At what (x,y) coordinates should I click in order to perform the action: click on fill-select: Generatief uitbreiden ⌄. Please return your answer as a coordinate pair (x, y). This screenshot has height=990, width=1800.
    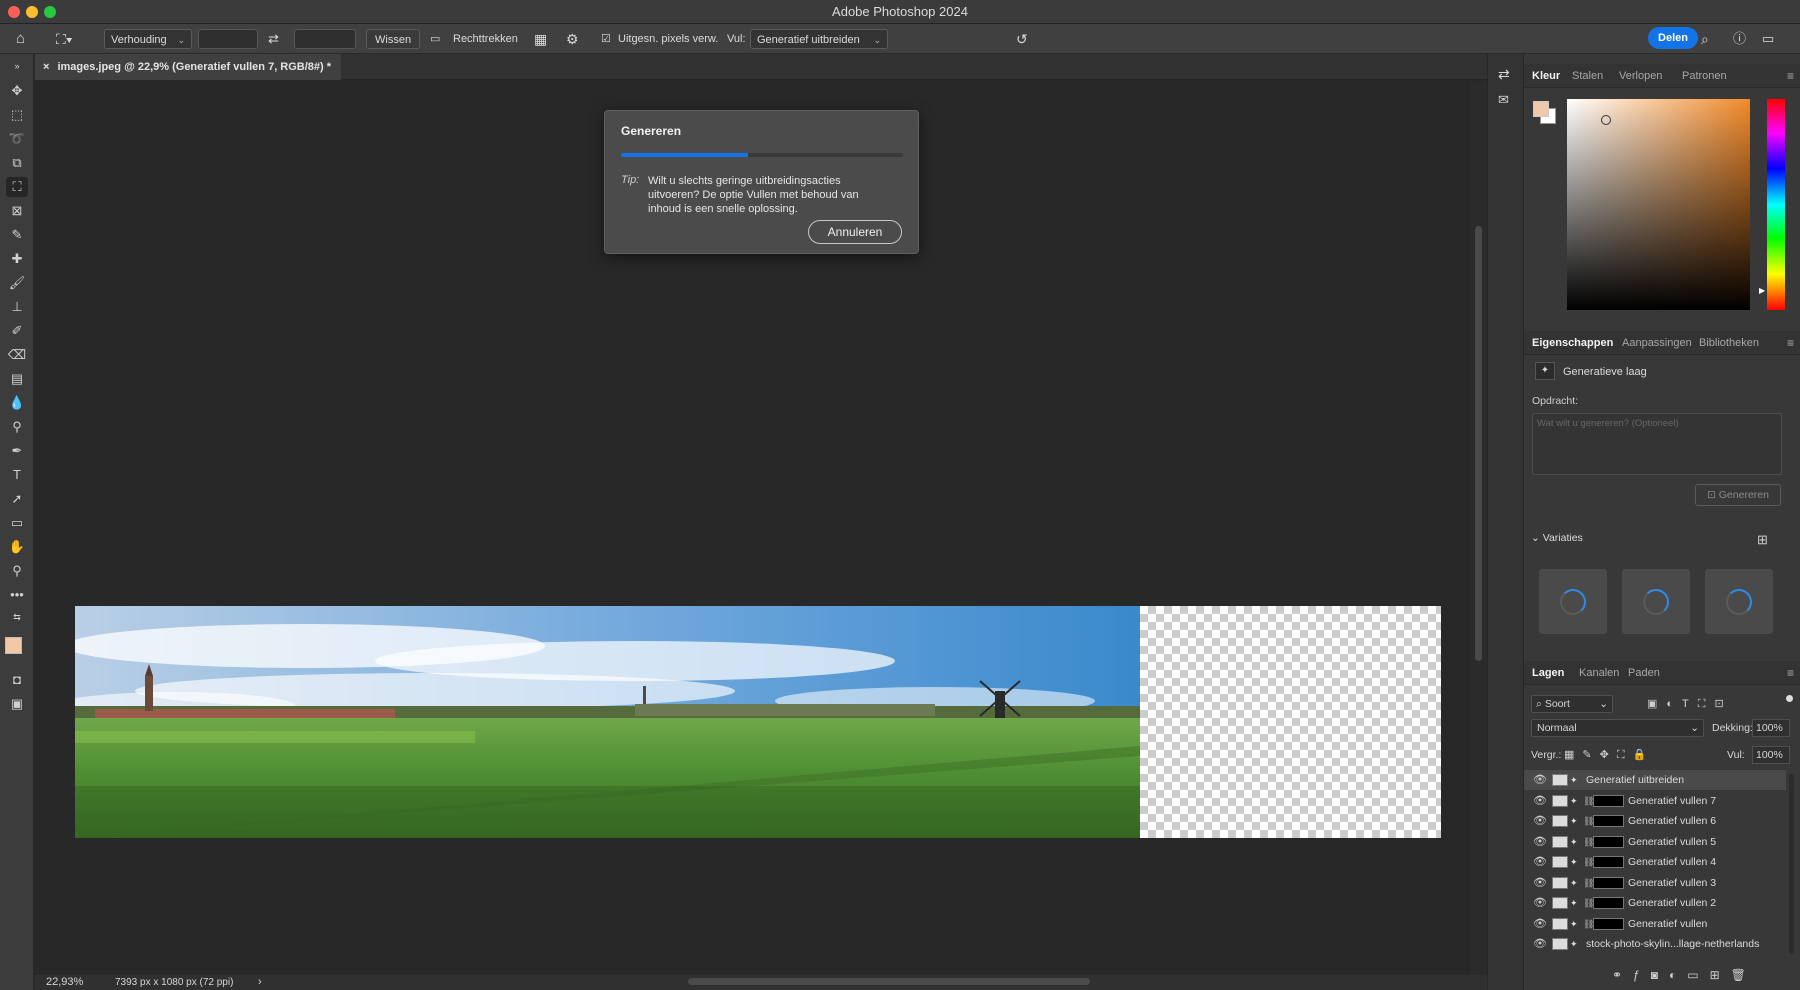
    Looking at the image, I should click on (819, 39).